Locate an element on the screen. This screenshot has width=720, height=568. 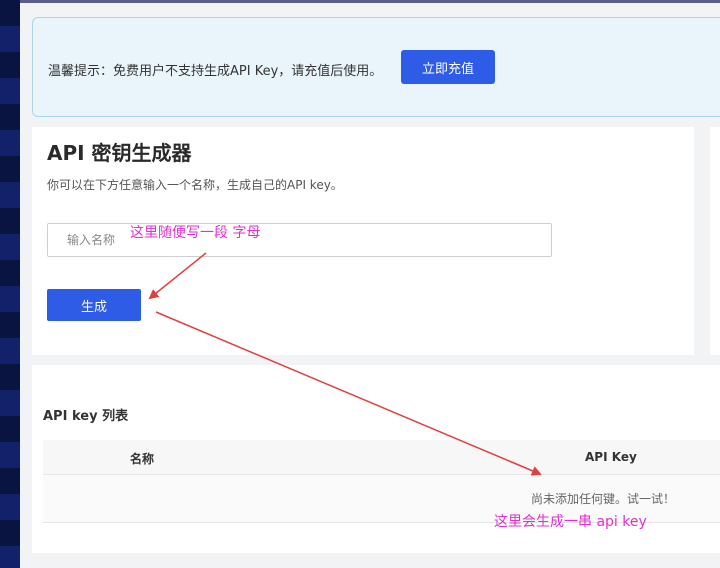
generator-description: 你可以在下方任意输入一个名称，生成自己的API key。 is located at coordinates (195, 185).